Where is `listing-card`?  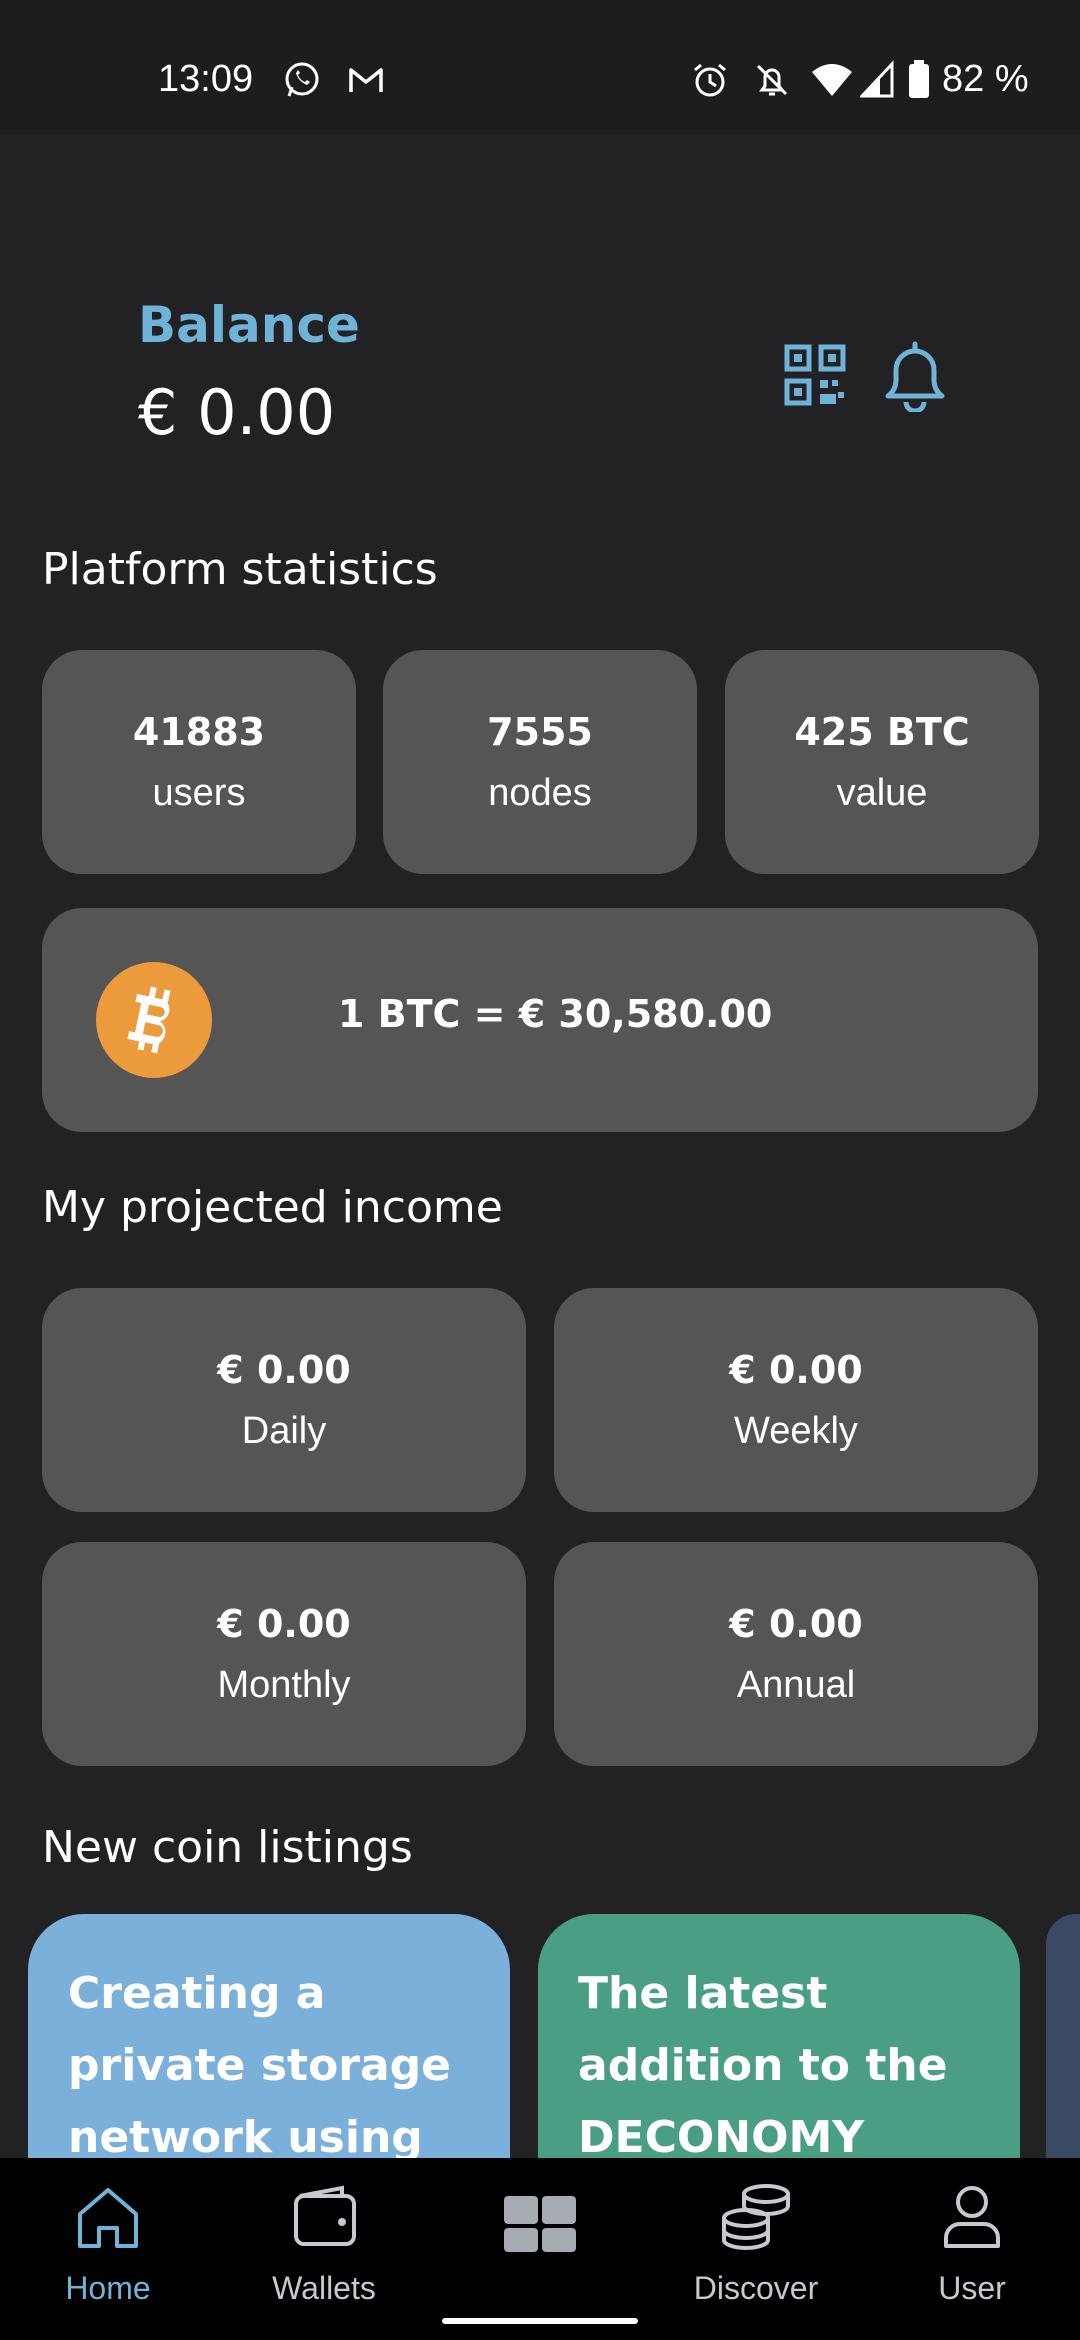
listing-card is located at coordinates (1063, 2044).